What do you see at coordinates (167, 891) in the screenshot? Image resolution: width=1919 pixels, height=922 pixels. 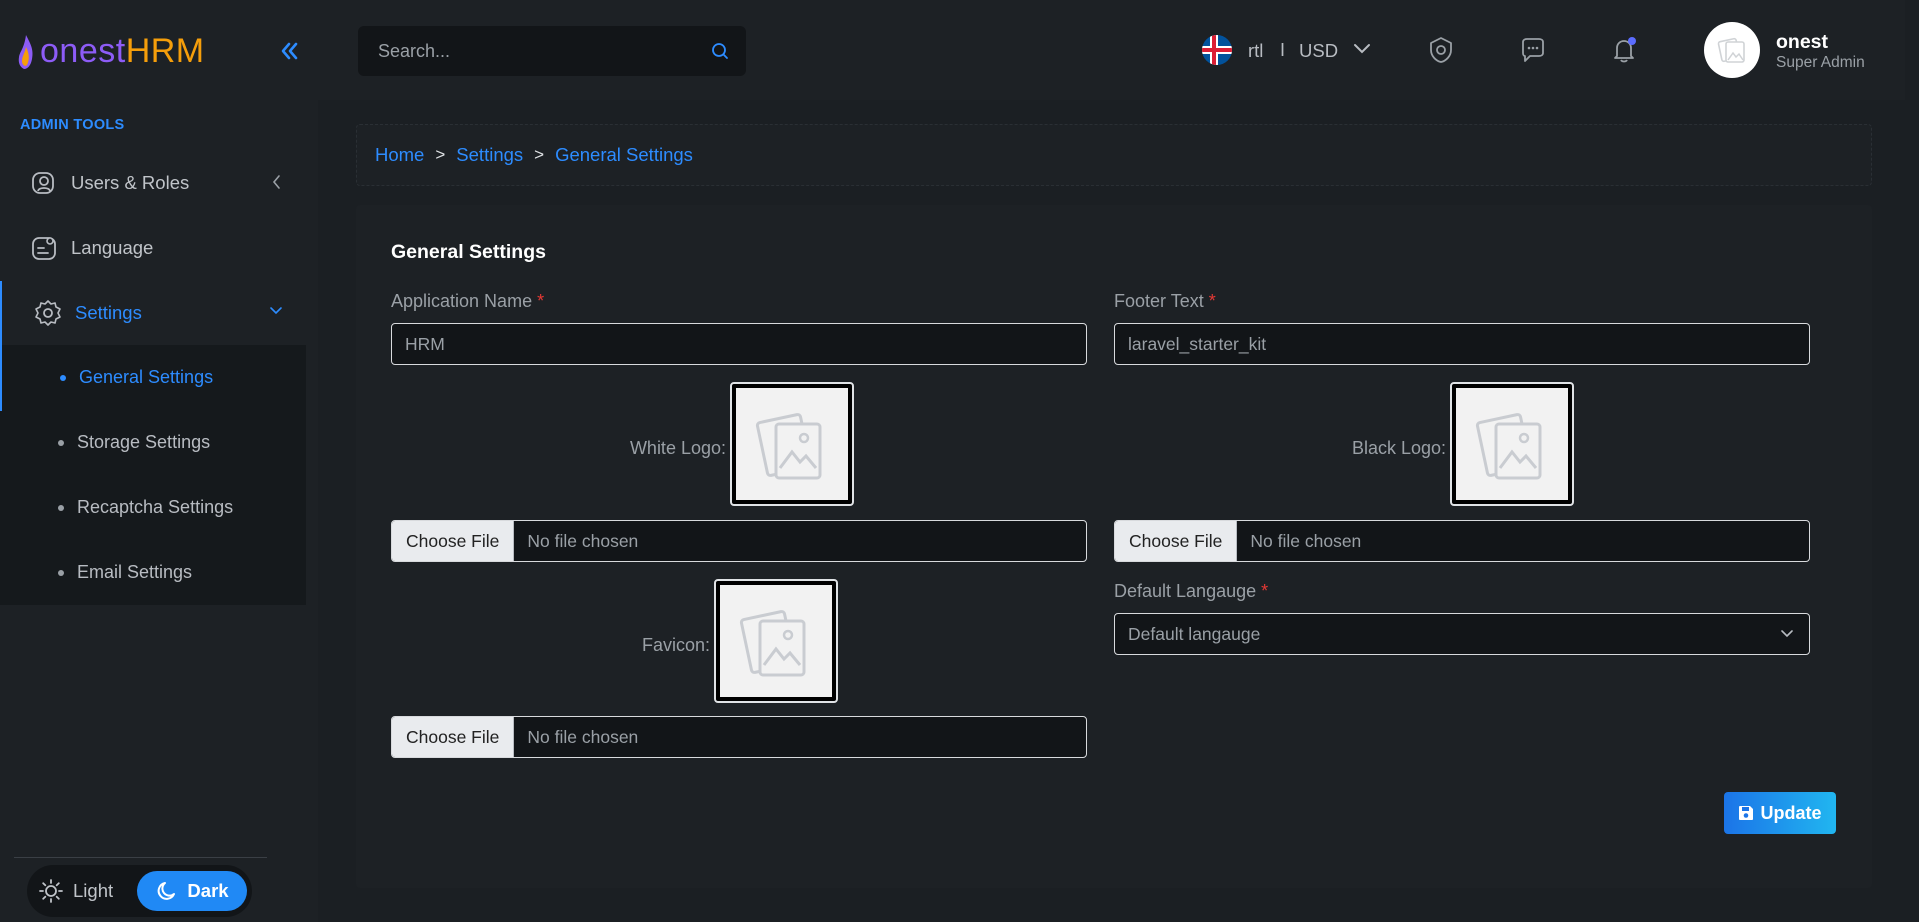 I see `moon-icon` at bounding box center [167, 891].